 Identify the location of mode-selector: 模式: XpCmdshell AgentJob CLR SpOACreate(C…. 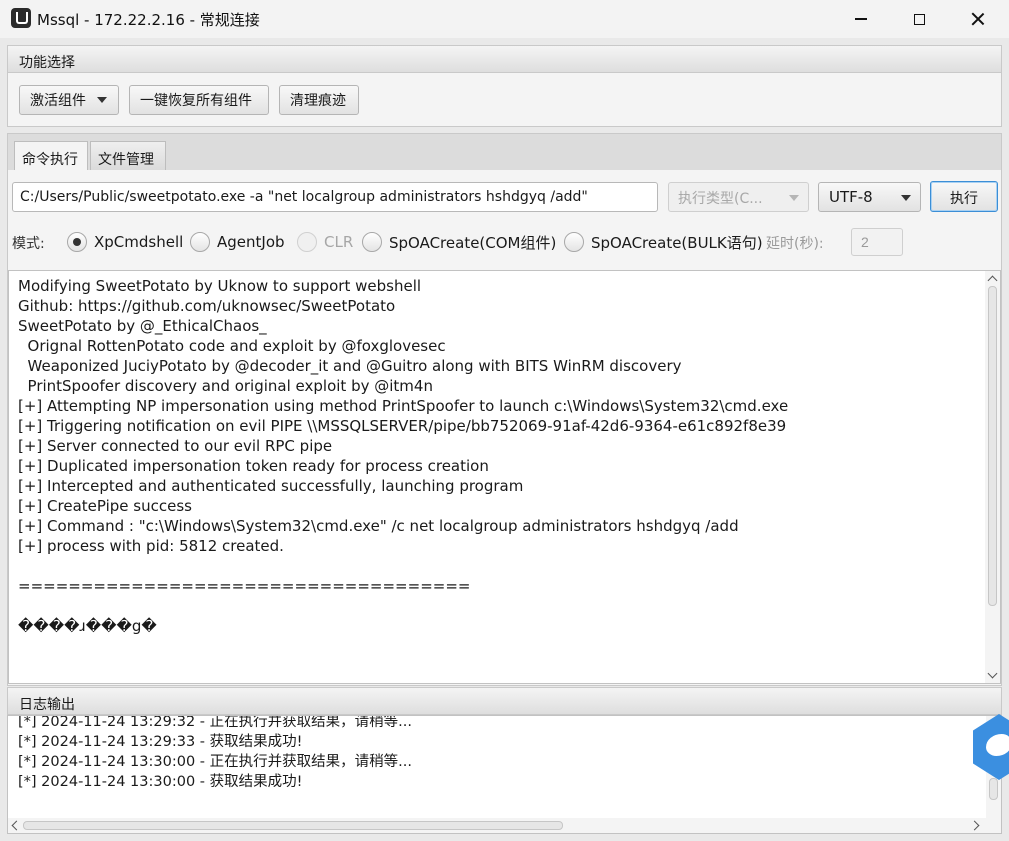
(504, 242).